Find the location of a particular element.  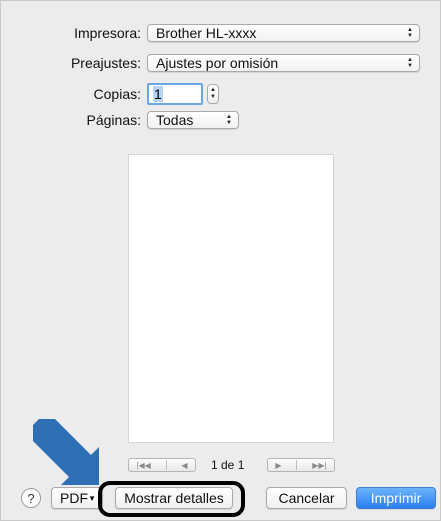

preview-forward-buttons: ▶ ▶▶| is located at coordinates (301, 465).